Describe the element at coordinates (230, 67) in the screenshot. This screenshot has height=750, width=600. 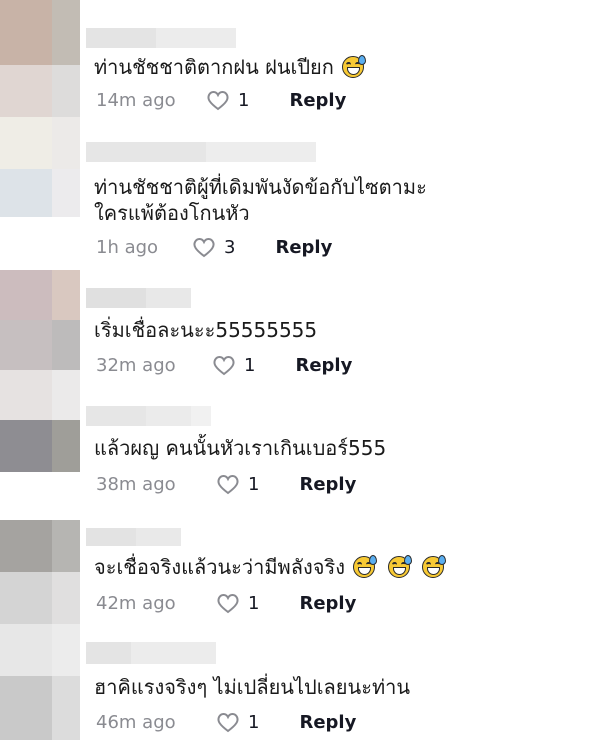
I see `comment-text: ท่านชัชชาติตากฝน ฝนเปียก` at that location.